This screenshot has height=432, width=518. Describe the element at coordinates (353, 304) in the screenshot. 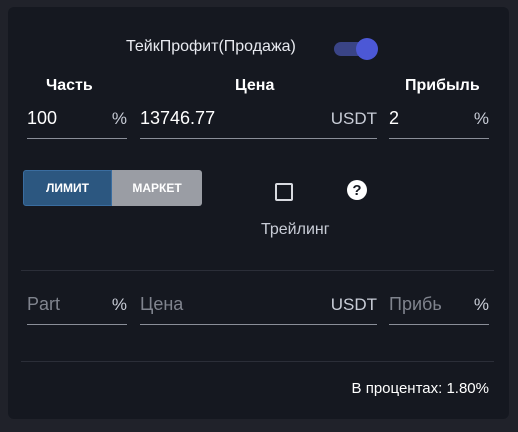

I see `price-unit-2: USDT` at that location.